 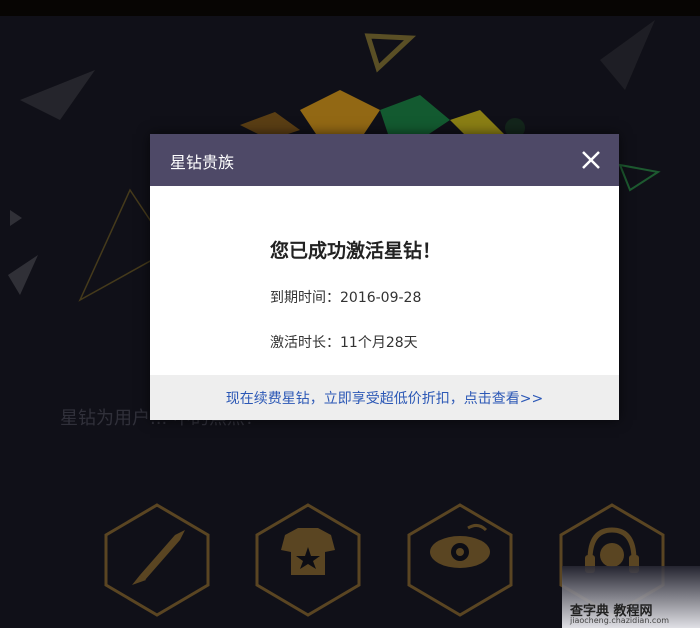 I want to click on dialog-title: 星钻贵族, so click(x=202, y=162).